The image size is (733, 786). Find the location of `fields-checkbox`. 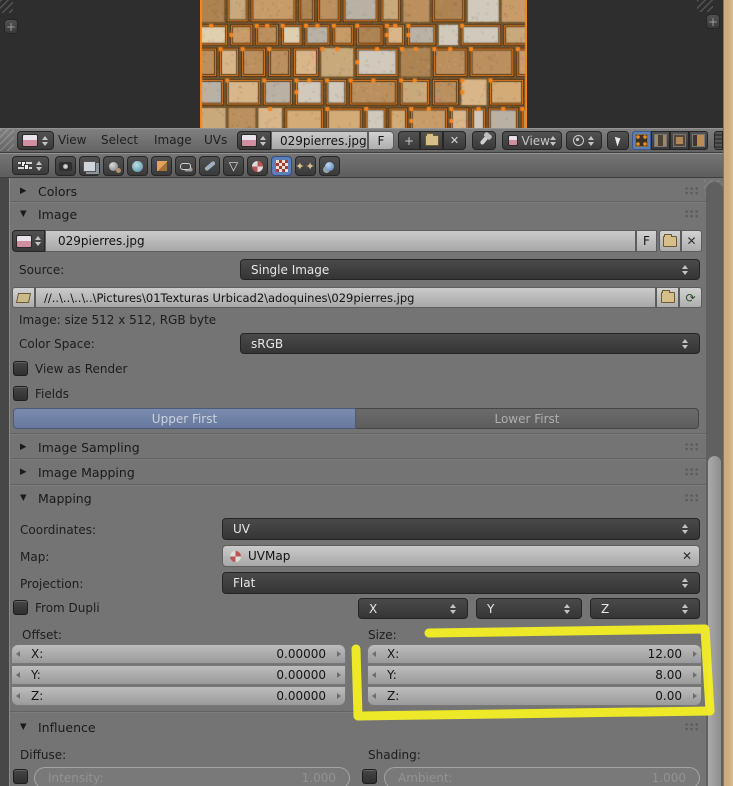

fields-checkbox is located at coordinates (20, 393).